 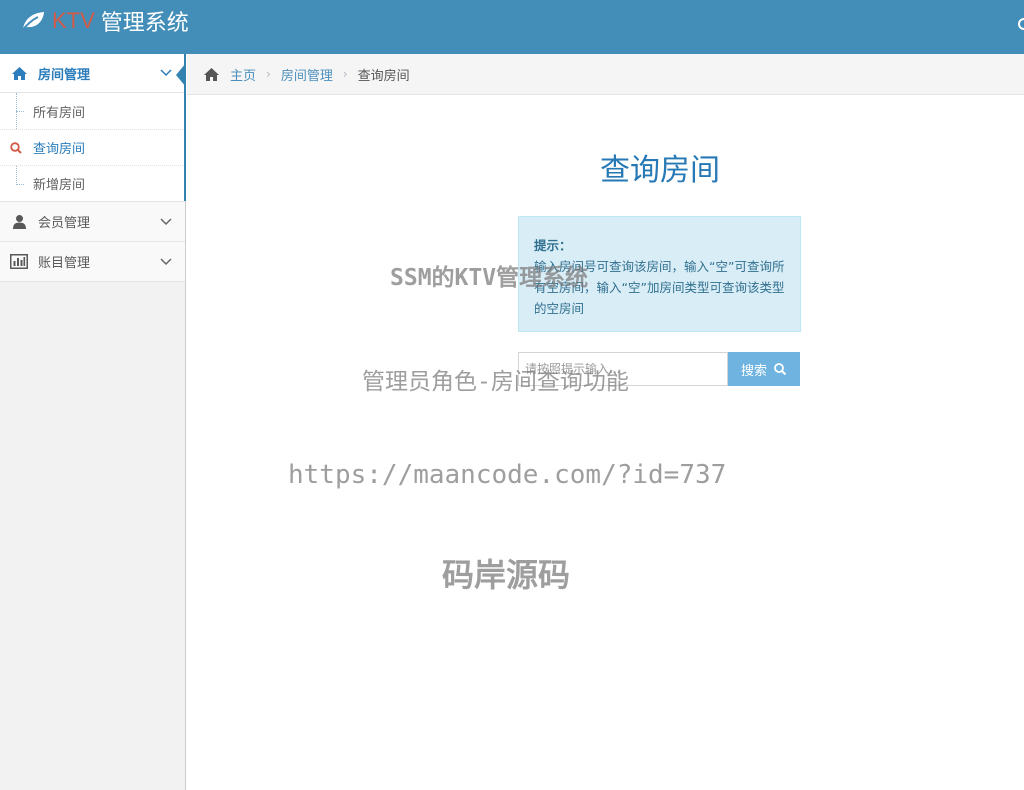 I want to click on breadcrumb-section: 房间管理, so click(x=307, y=74).